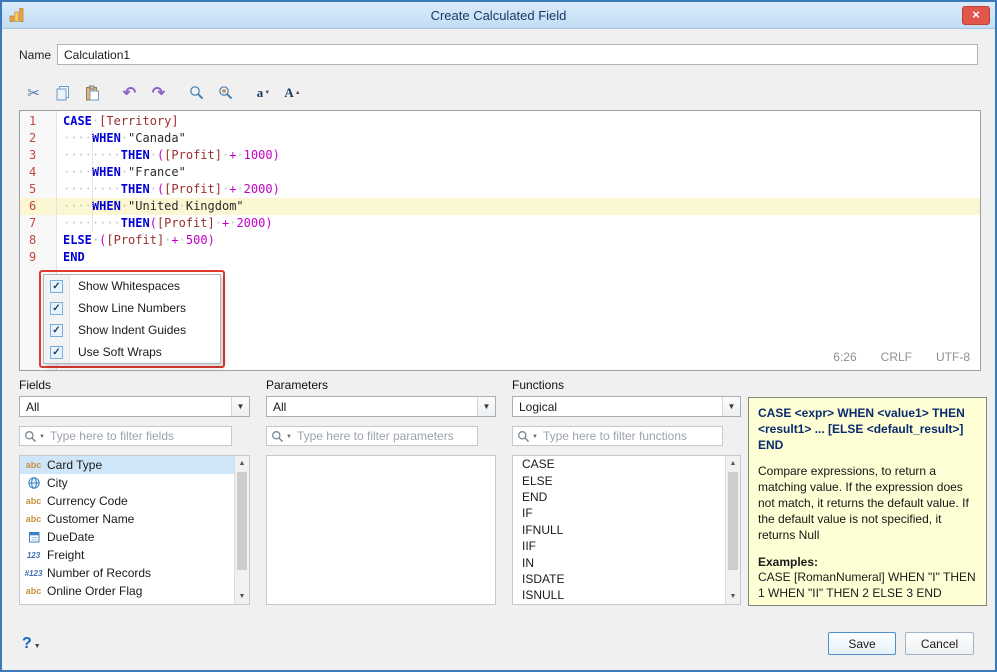  I want to click on name-value: Calculation1, so click(97, 54).